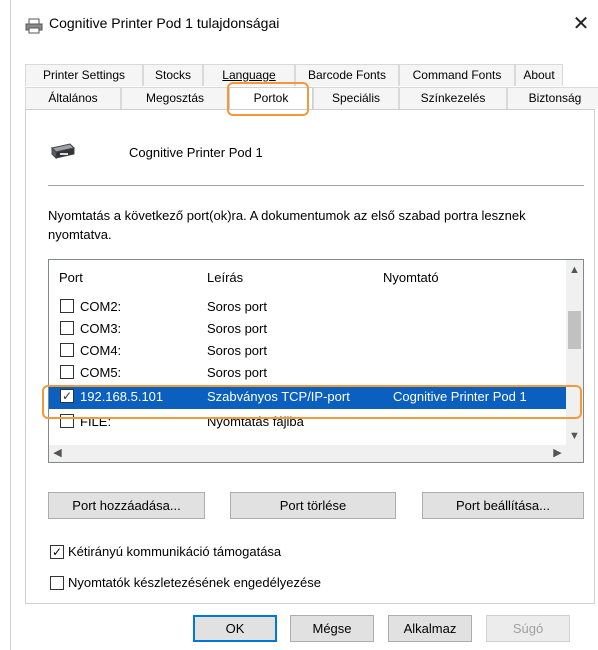 This screenshot has height=650, width=598. What do you see at coordinates (271, 98) in the screenshot?
I see `tab-ports: Portok` at bounding box center [271, 98].